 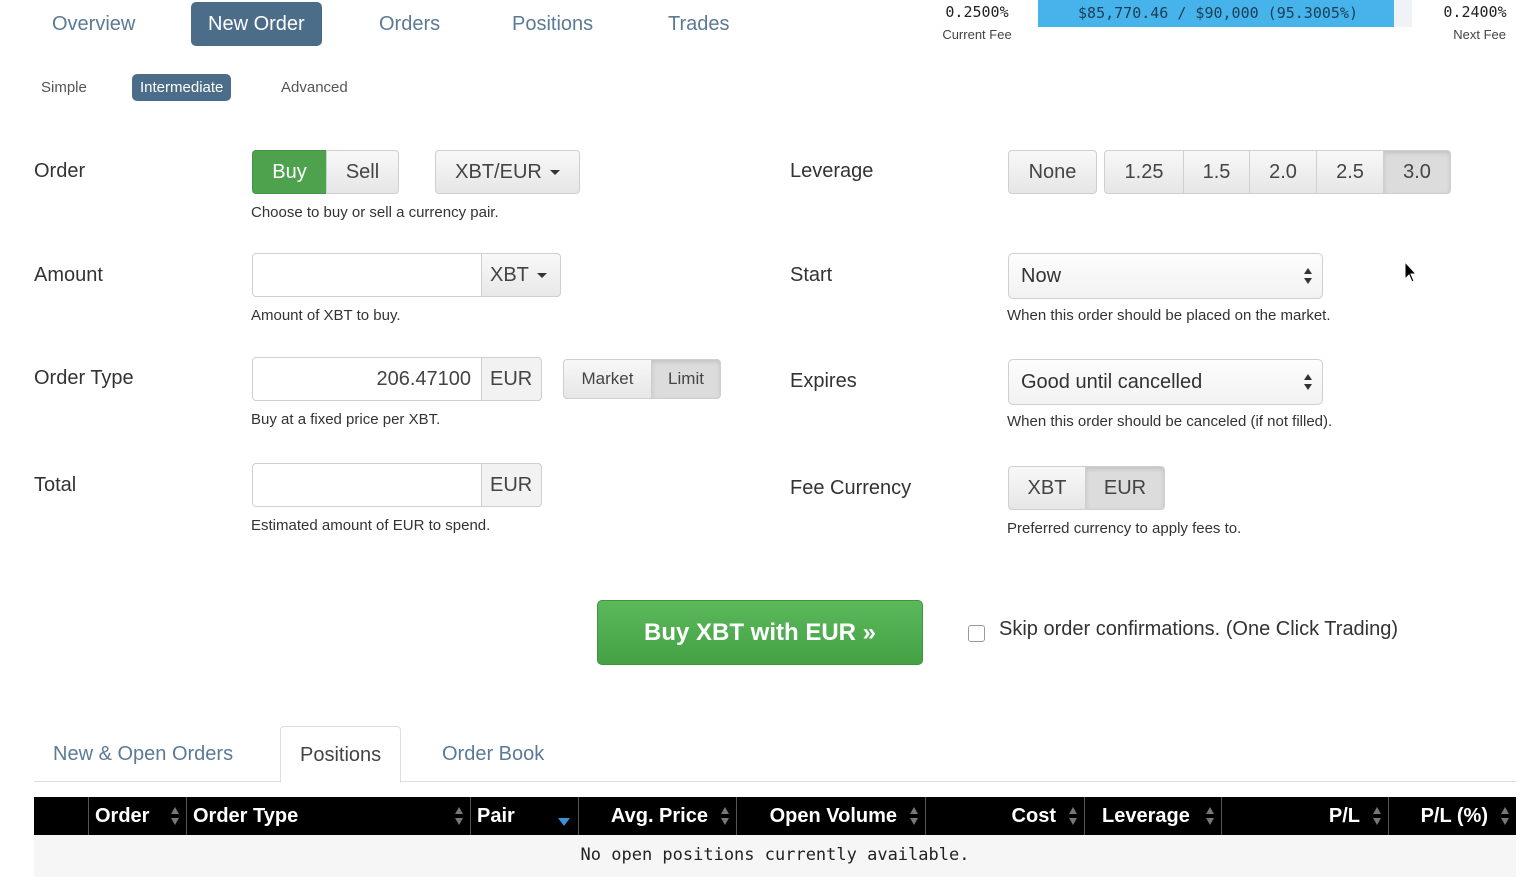 I want to click on tabs-divider, so click(x=775, y=781).